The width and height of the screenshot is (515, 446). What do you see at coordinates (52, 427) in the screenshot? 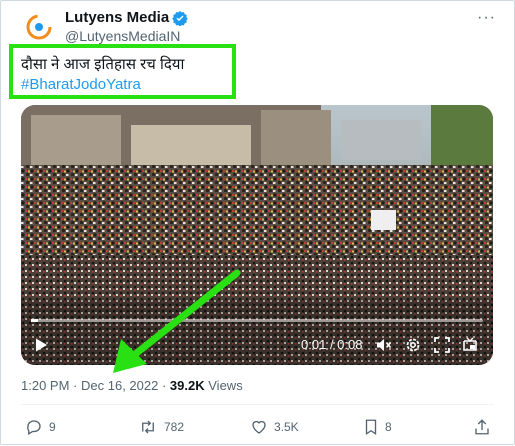
I see `reply-count: 9` at bounding box center [52, 427].